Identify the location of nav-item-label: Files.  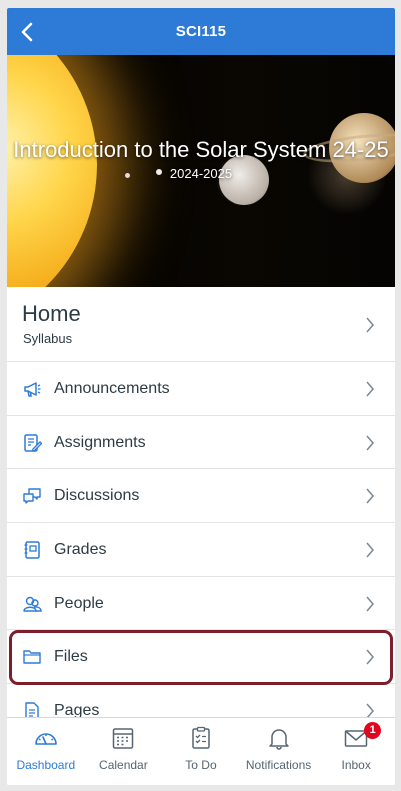
(71, 657).